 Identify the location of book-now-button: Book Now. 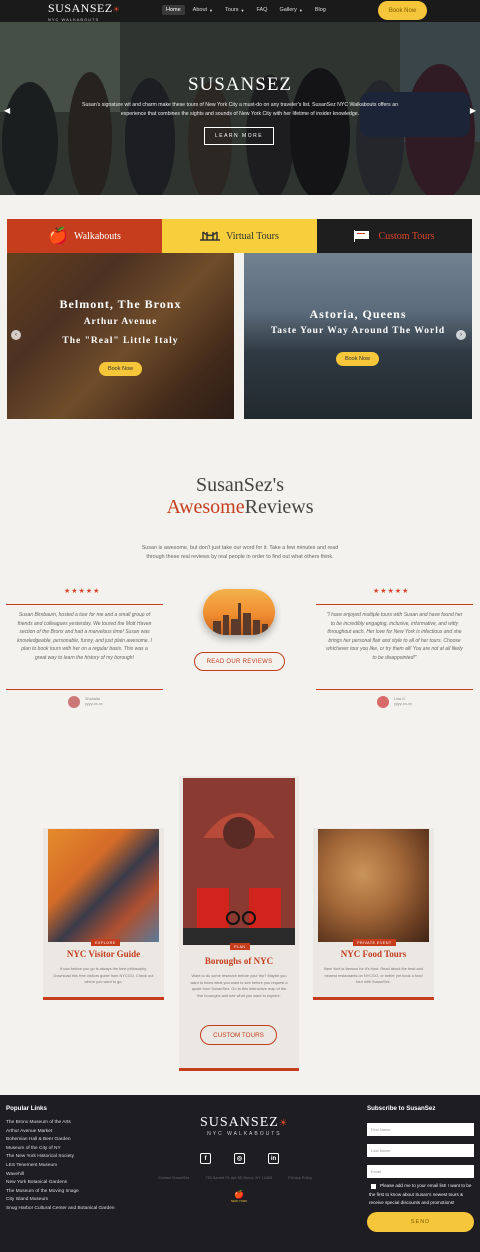
(402, 10).